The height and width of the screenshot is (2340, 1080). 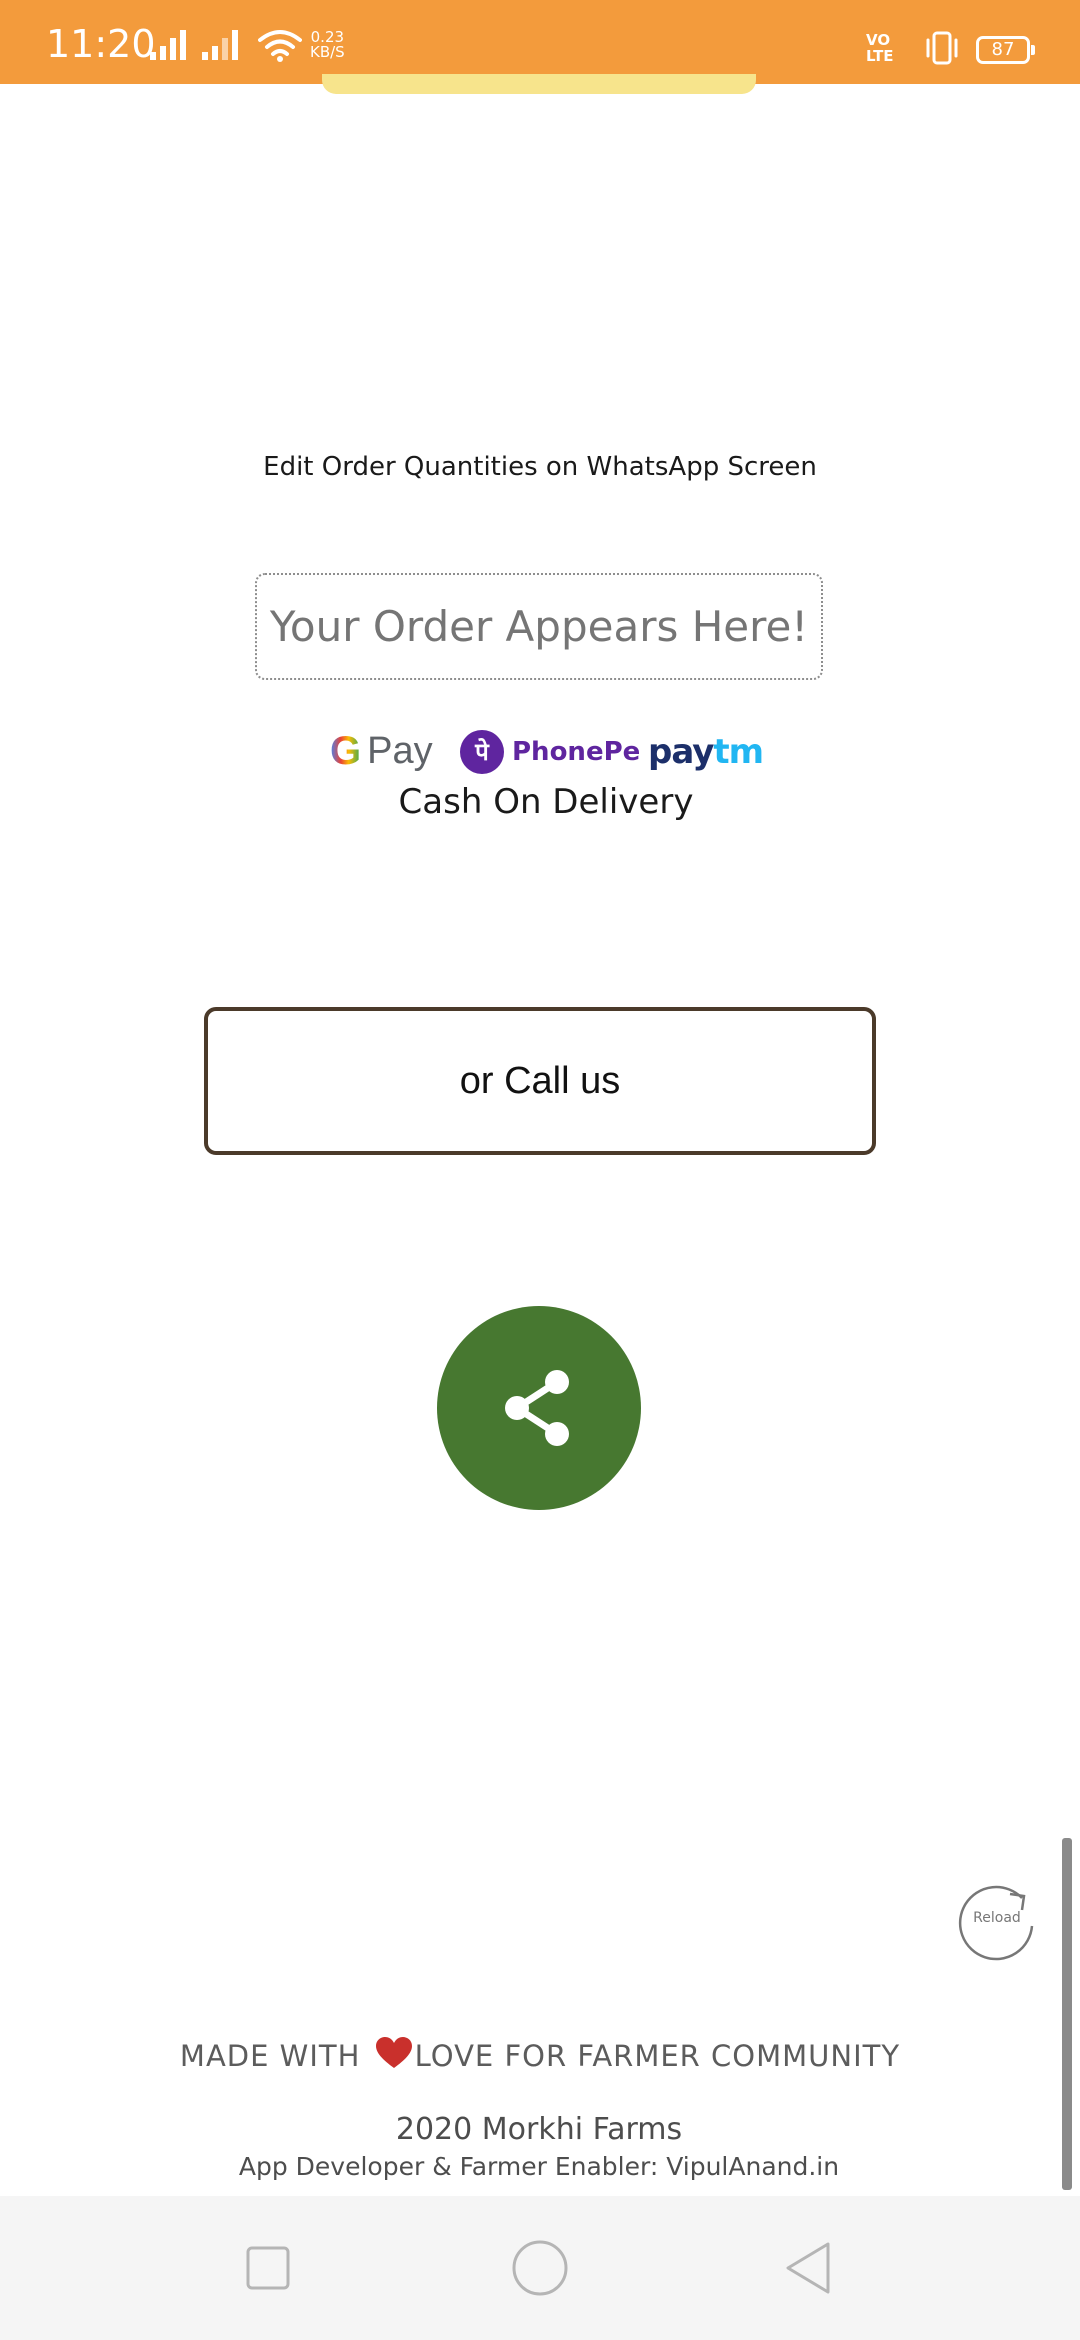 I want to click on recents-square-icon, so click(x=268, y=2268).